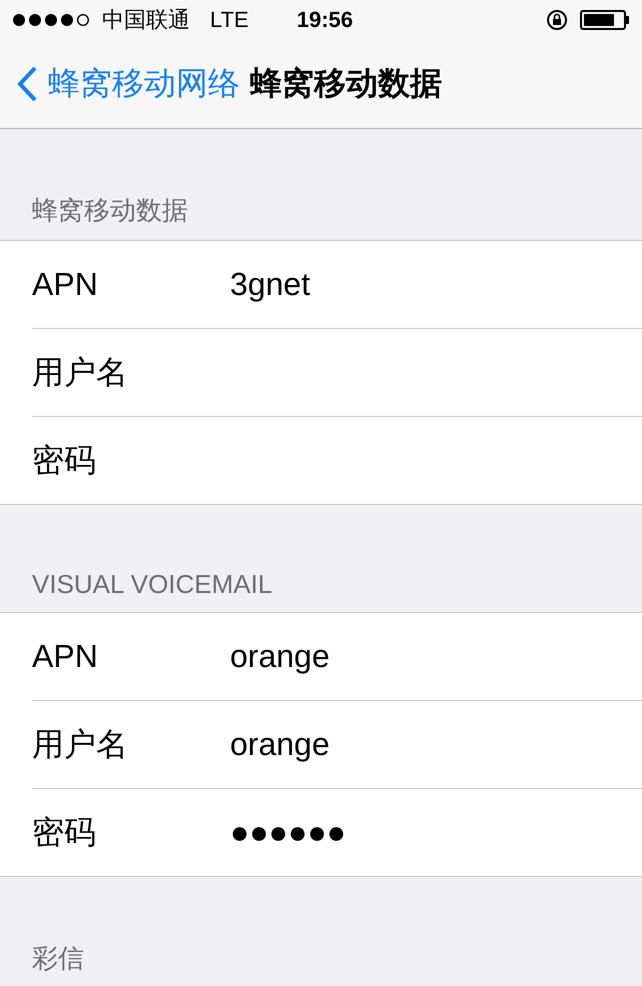 This screenshot has height=986, width=642. Describe the element at coordinates (58, 958) in the screenshot. I see `section-header: 彩信` at that location.